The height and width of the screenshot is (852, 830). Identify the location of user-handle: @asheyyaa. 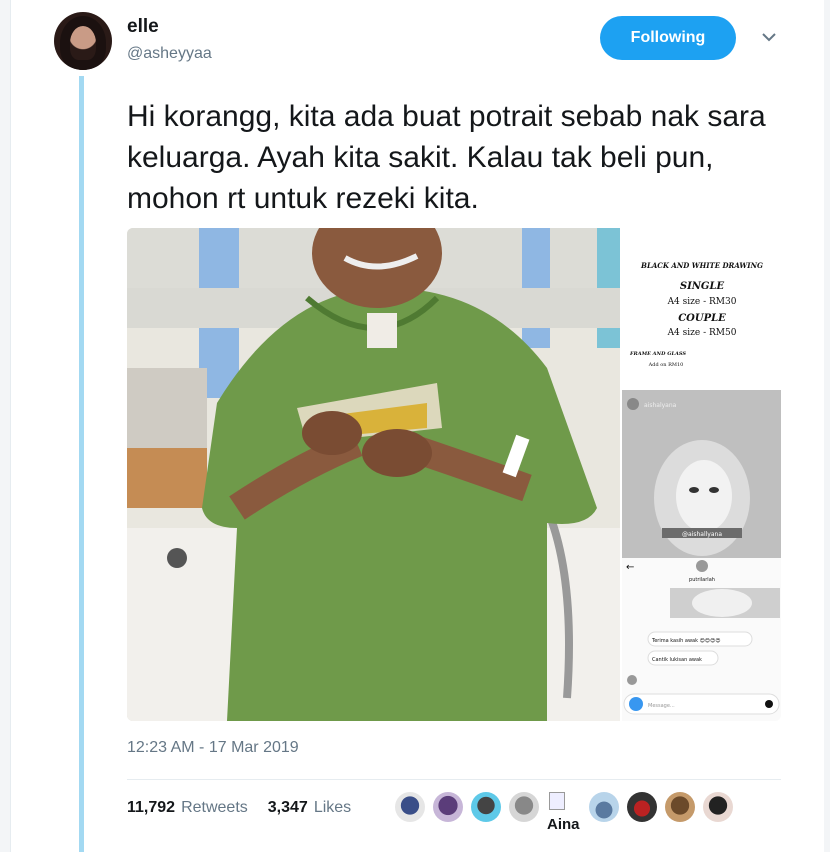
(169, 54).